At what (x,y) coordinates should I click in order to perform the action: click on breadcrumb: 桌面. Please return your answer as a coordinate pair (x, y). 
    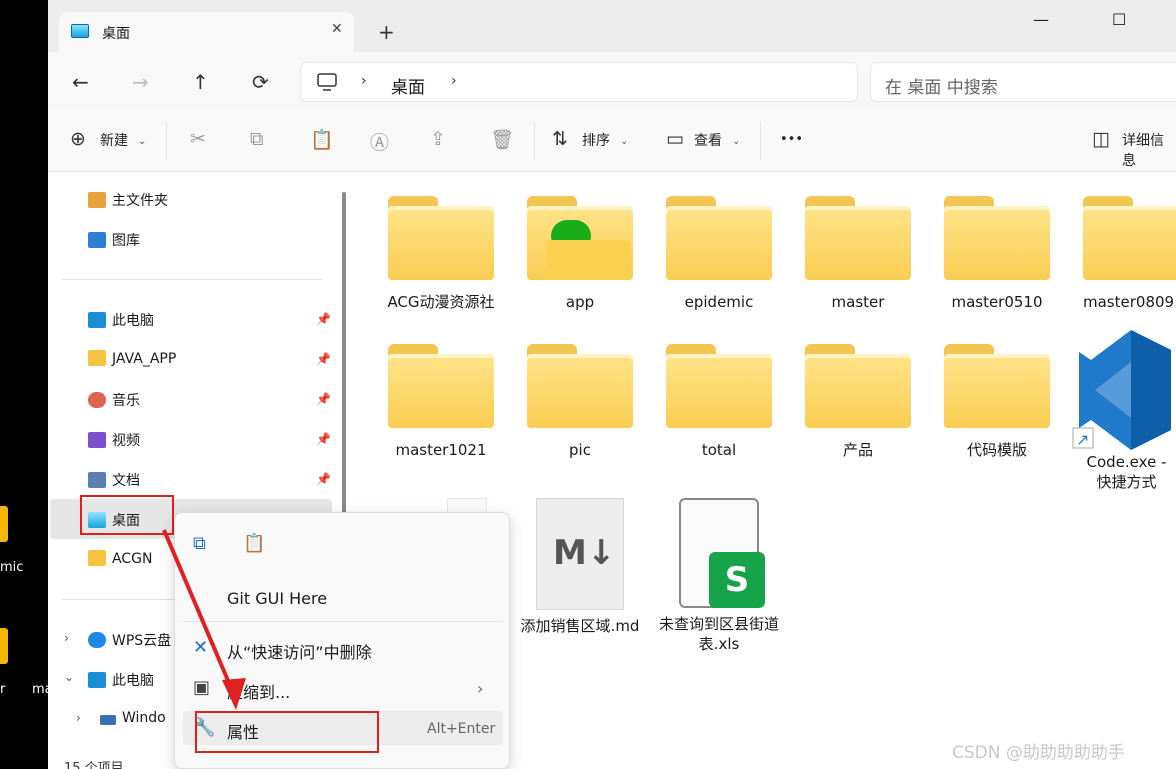
    Looking at the image, I should click on (408, 85).